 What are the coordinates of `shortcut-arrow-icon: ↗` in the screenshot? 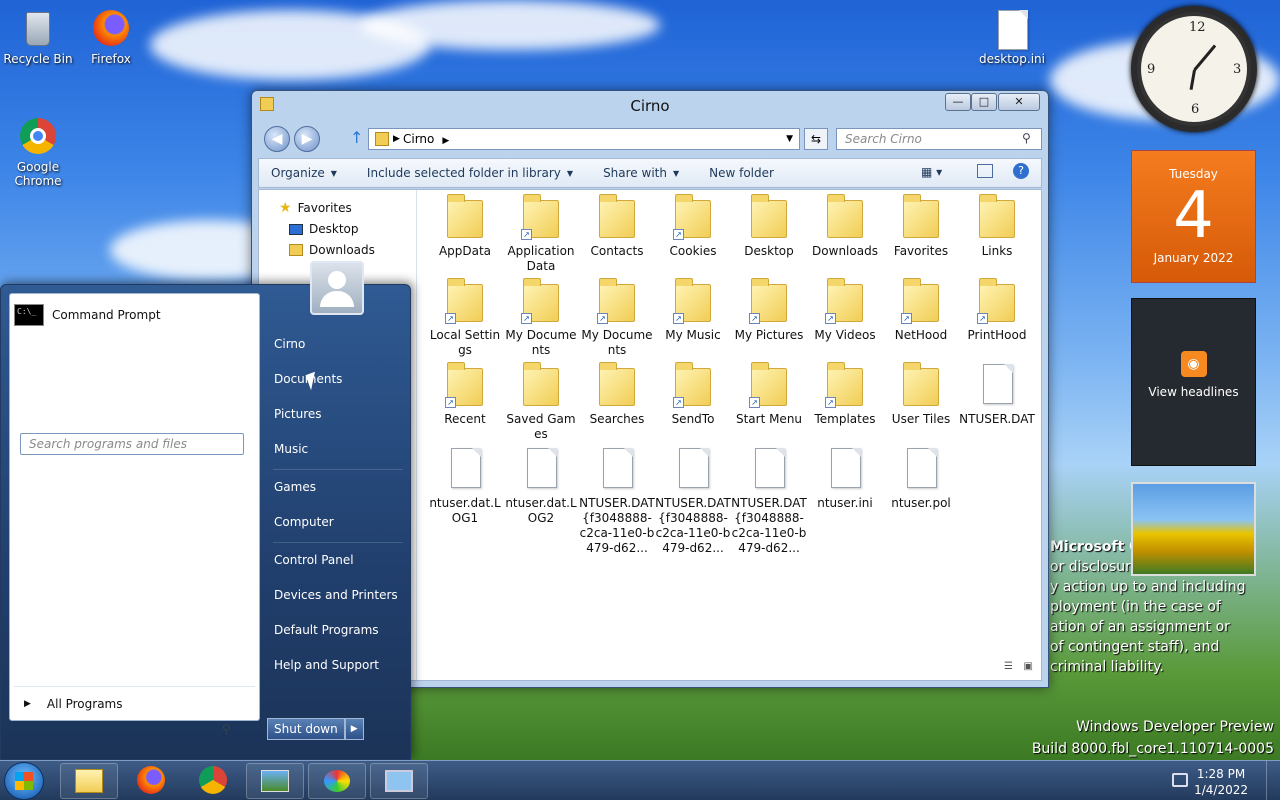 It's located at (450, 402).